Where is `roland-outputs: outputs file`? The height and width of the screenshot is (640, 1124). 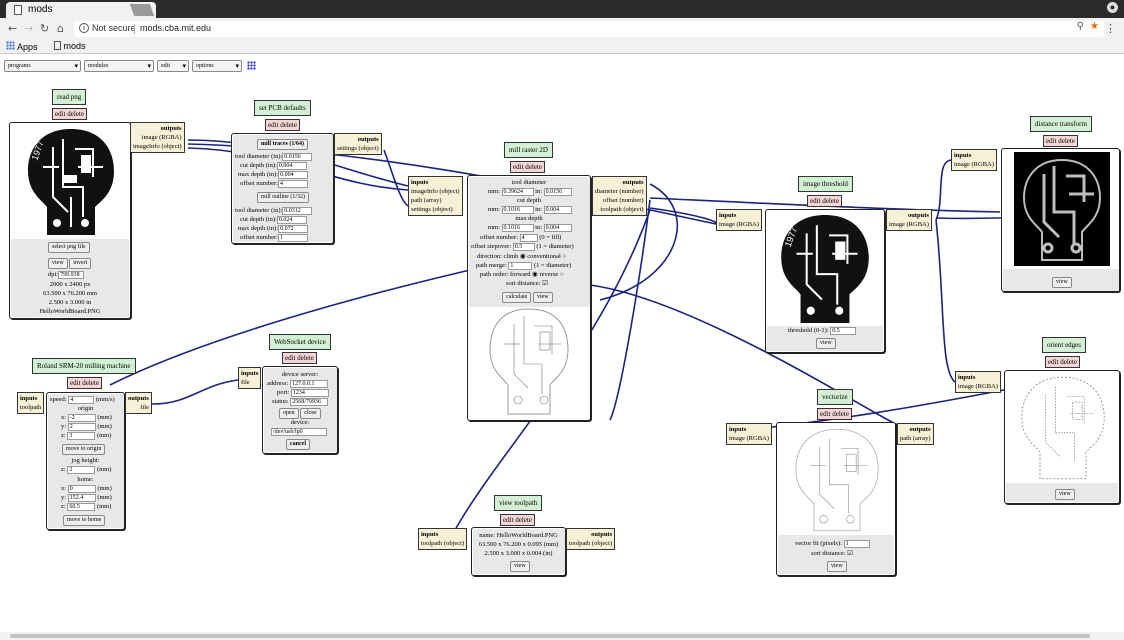
roland-outputs: outputs file is located at coordinates (138, 403).